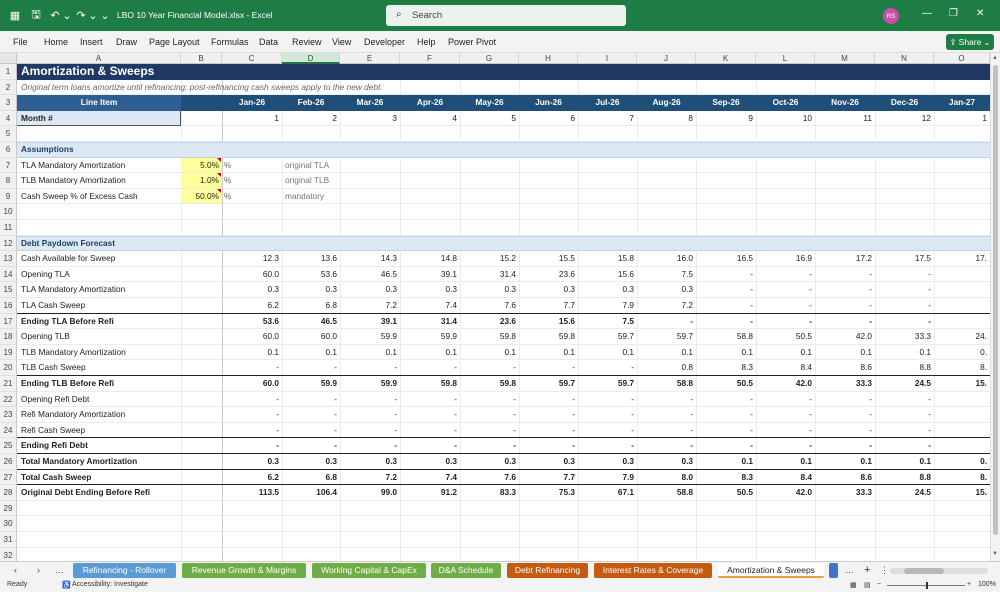  What do you see at coordinates (548, 493) in the screenshot?
I see `forecast-value: 75.3` at bounding box center [548, 493].